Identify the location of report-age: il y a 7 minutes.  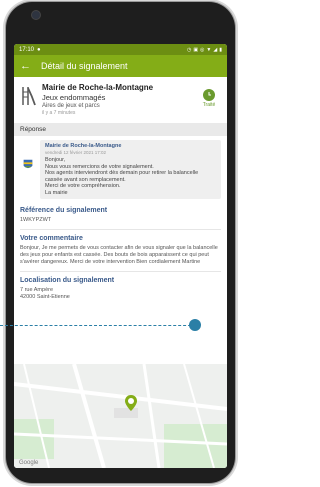
(59, 113).